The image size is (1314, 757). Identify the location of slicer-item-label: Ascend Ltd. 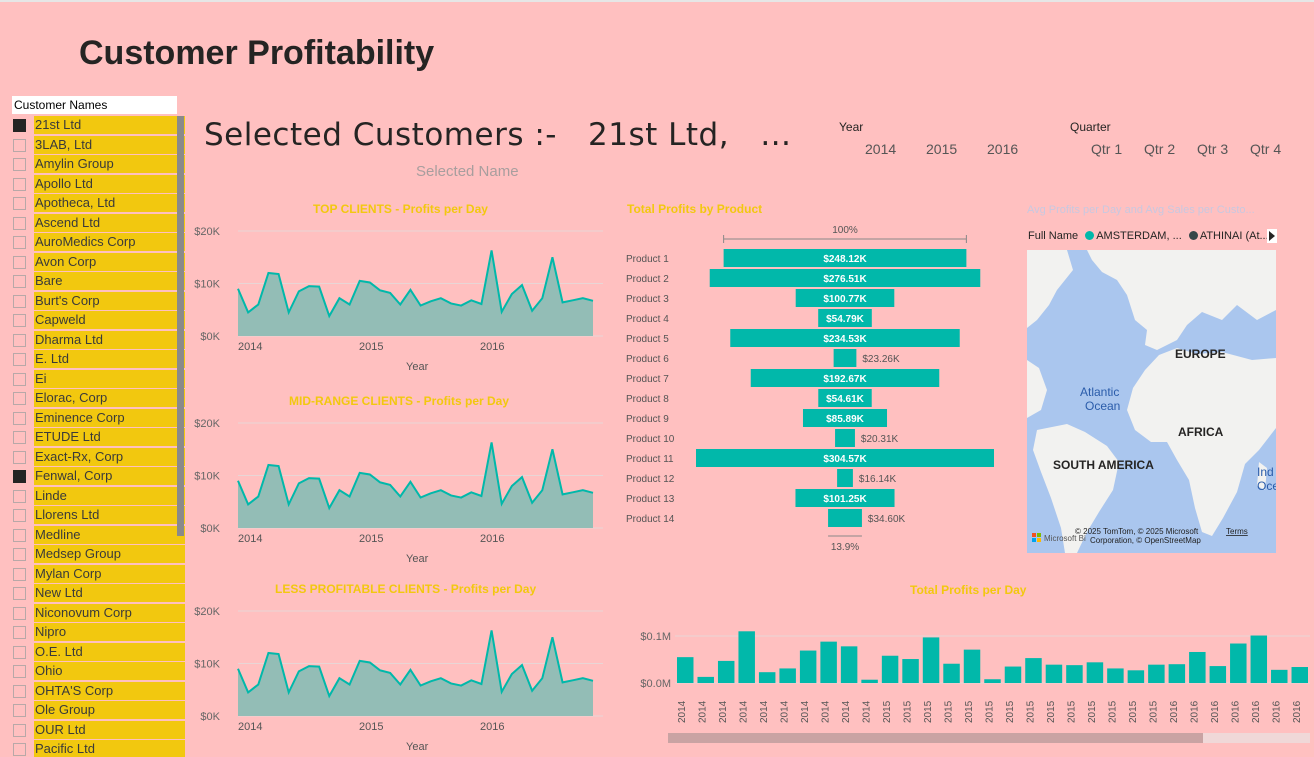
(109, 222).